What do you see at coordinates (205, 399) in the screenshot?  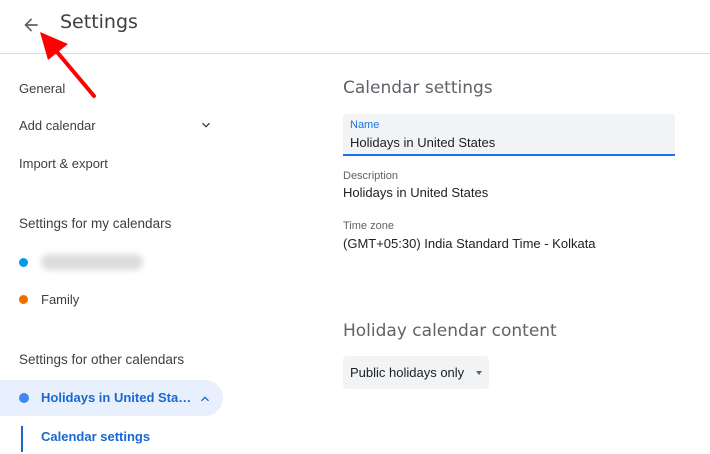 I see `chevron-up-icon` at bounding box center [205, 399].